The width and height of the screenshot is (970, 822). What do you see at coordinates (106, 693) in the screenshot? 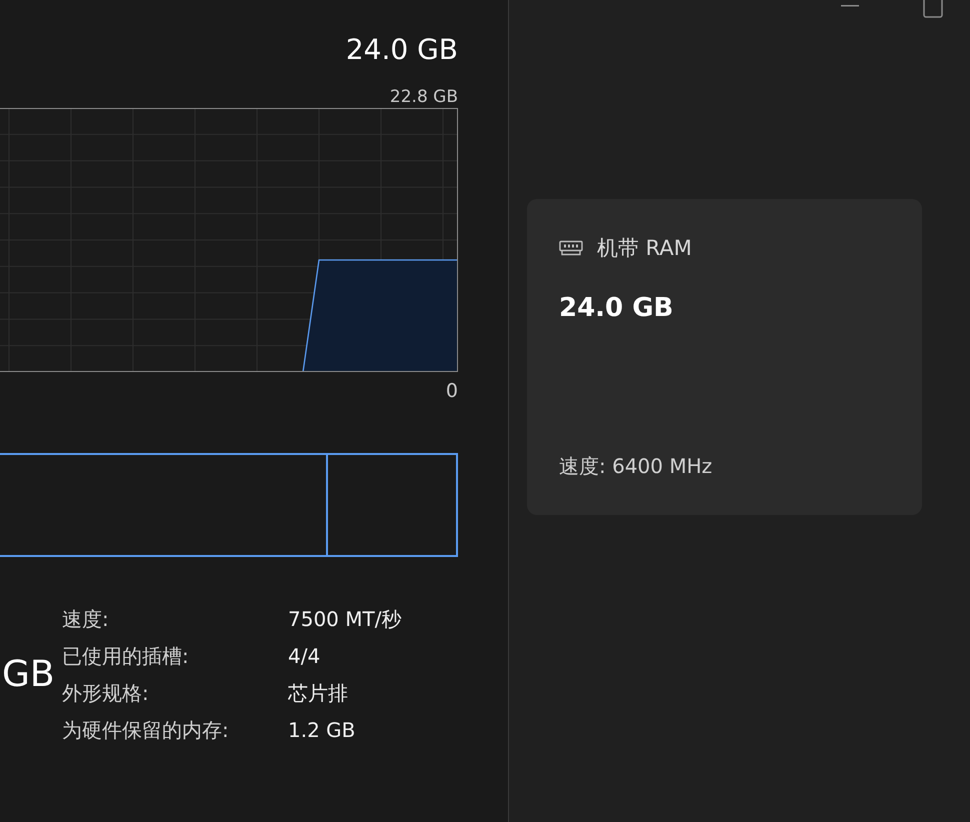
I see `stat-label: 外形规格:` at bounding box center [106, 693].